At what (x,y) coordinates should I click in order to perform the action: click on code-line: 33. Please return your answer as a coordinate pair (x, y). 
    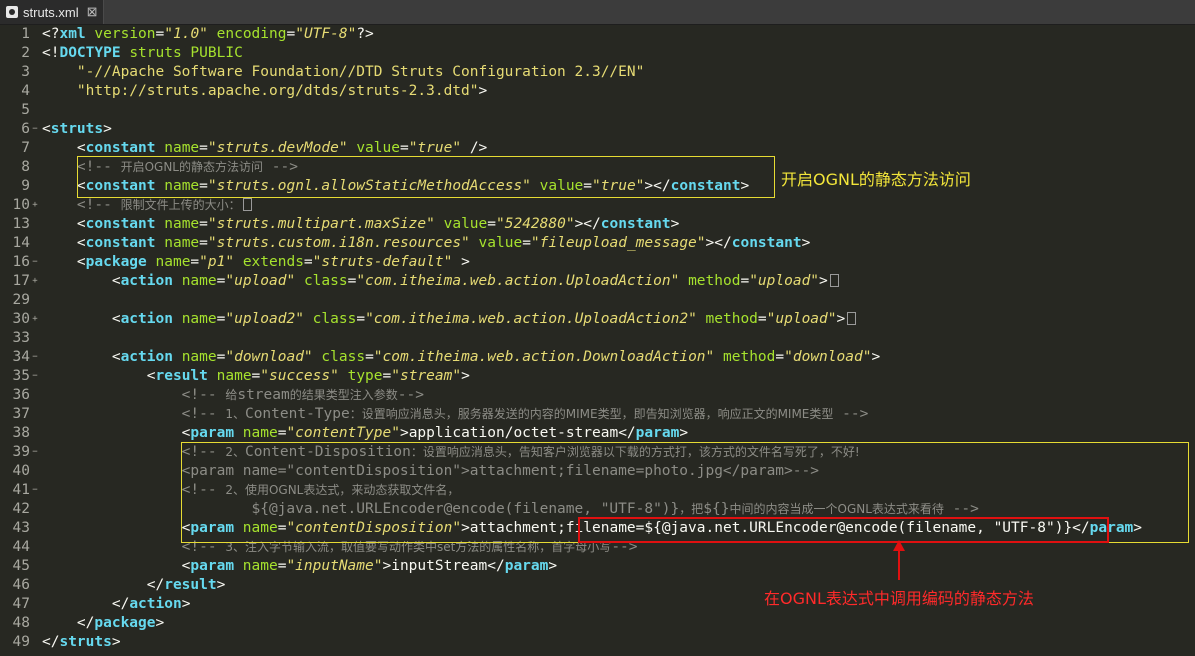
    Looking at the image, I should click on (597, 338).